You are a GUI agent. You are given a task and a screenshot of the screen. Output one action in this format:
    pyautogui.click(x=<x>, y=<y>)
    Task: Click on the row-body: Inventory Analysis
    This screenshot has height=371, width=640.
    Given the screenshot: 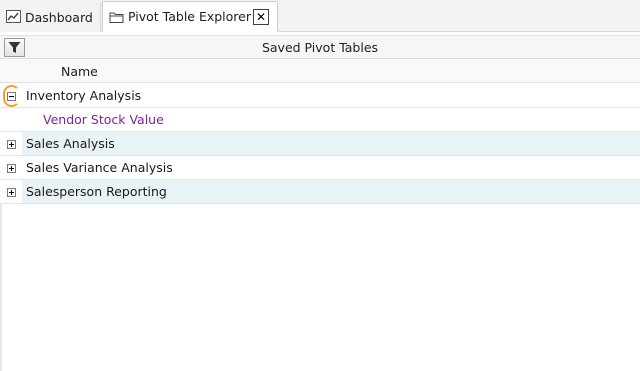 What is the action you would take?
    pyautogui.click(x=331, y=95)
    